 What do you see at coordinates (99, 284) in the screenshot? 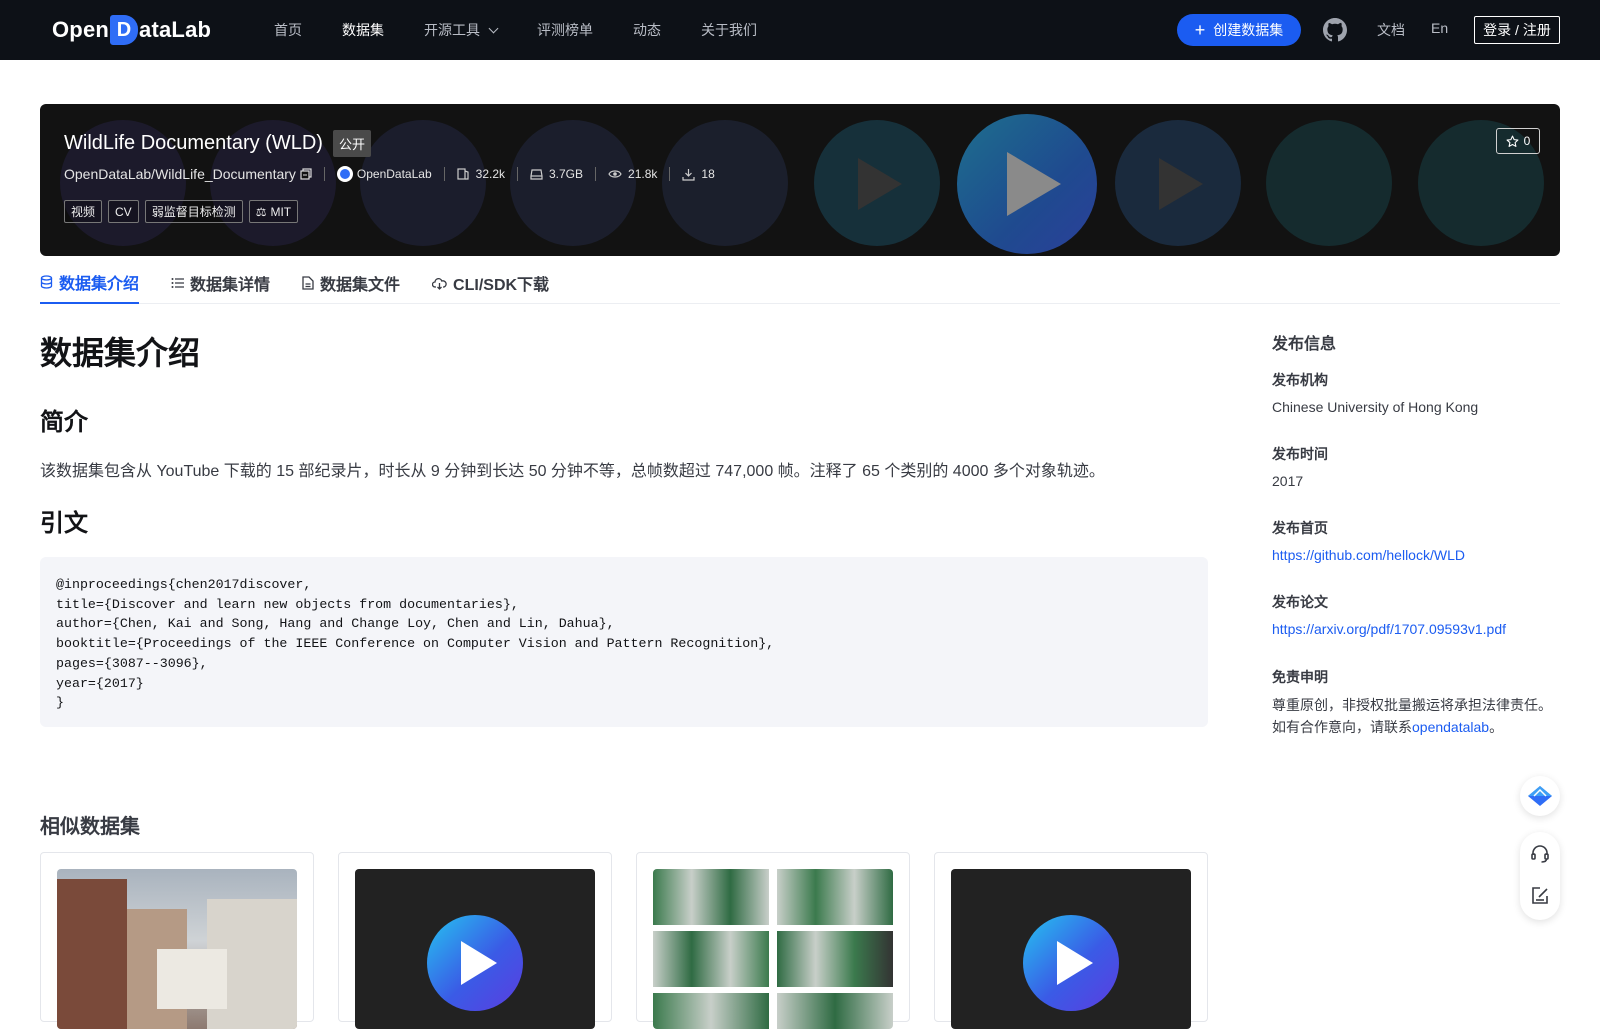
I see `tab-label: 数据集介绍` at bounding box center [99, 284].